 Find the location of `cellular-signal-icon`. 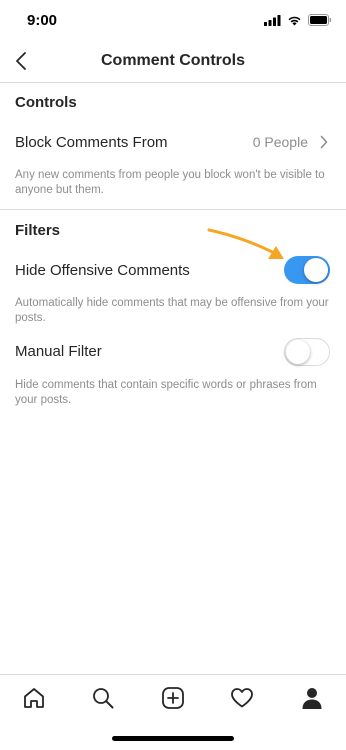

cellular-signal-icon is located at coordinates (272, 20).